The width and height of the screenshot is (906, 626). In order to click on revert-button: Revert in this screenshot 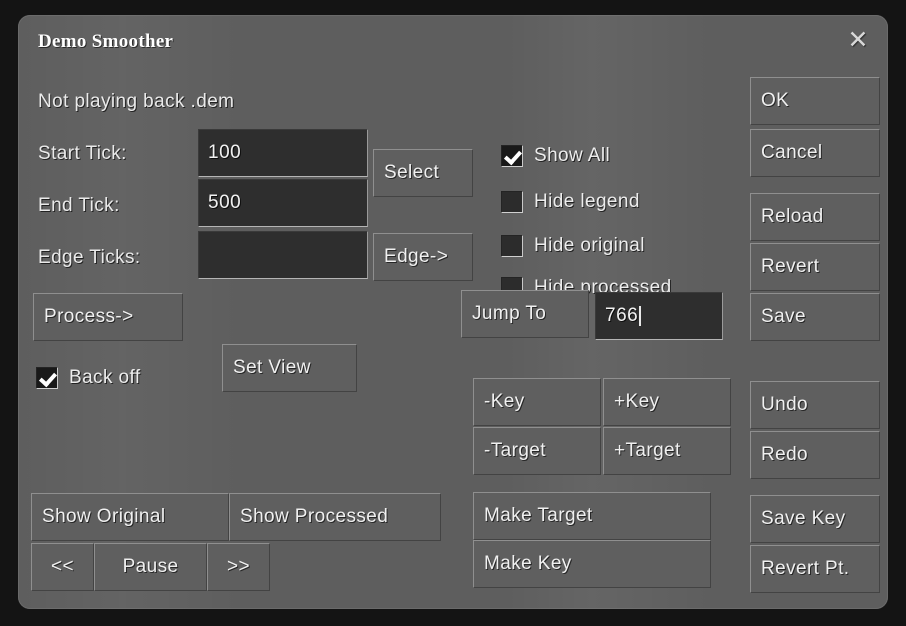, I will do `click(815, 267)`.